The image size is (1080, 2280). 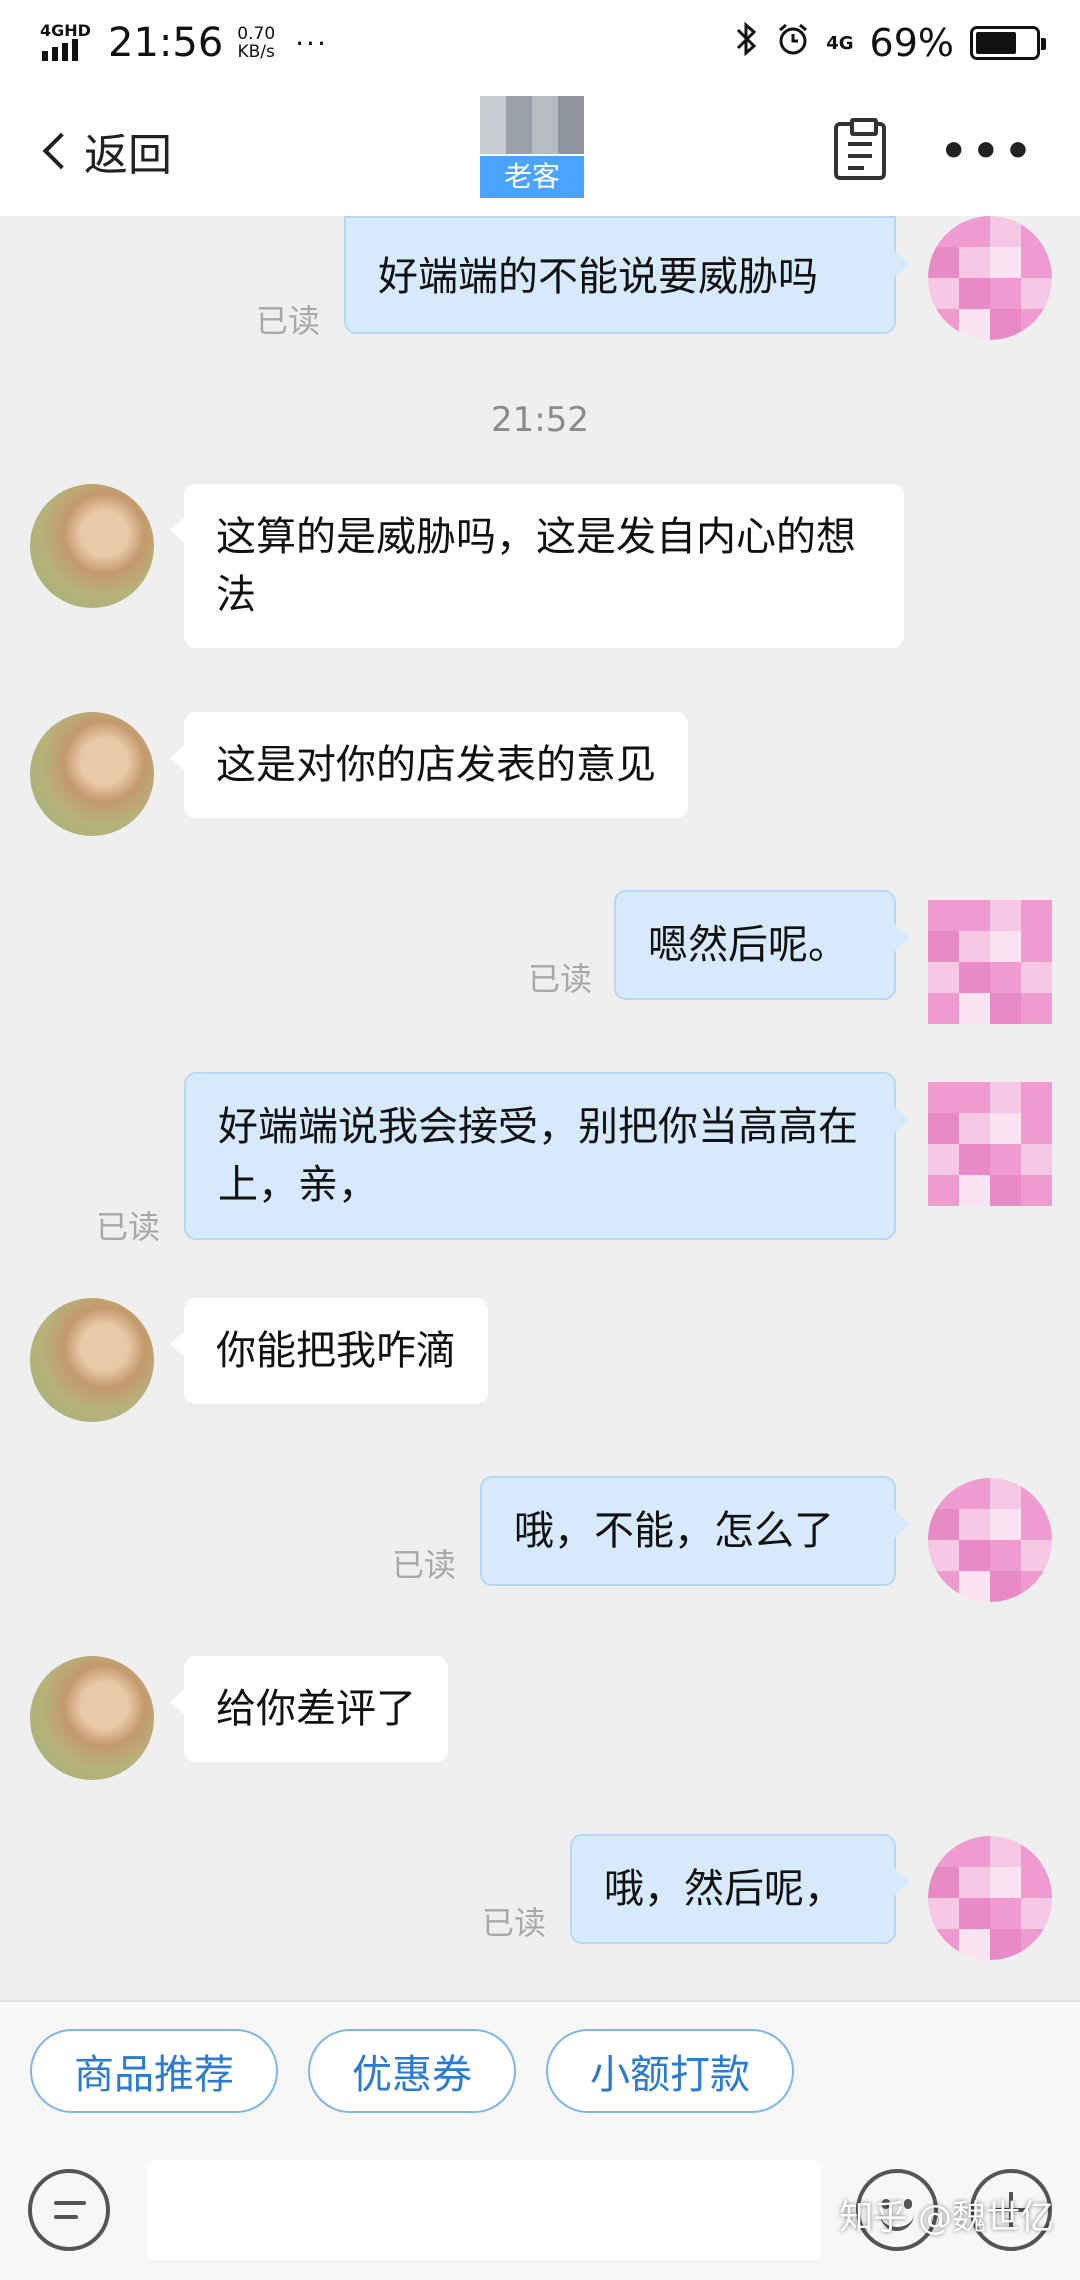 I want to click on quick-actions-bar: 商品推荐 优惠券 小额打款, so click(x=540, y=2070).